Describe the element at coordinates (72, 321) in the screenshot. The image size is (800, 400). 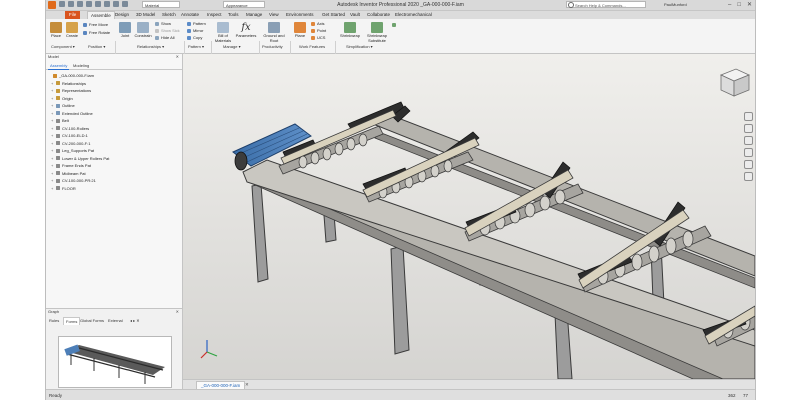
I see `ilogic-tab-forms: Forms` at that location.